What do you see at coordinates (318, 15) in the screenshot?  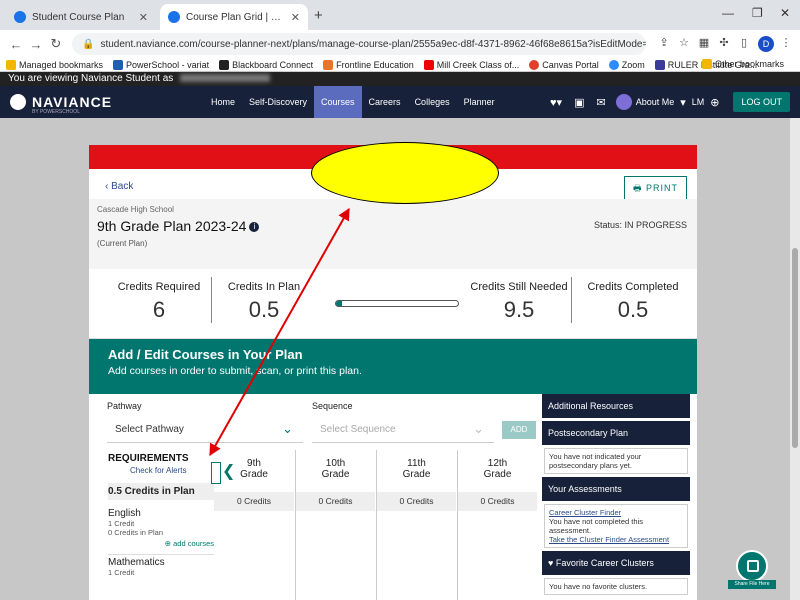 I see `new-tab-icon: +` at bounding box center [318, 15].